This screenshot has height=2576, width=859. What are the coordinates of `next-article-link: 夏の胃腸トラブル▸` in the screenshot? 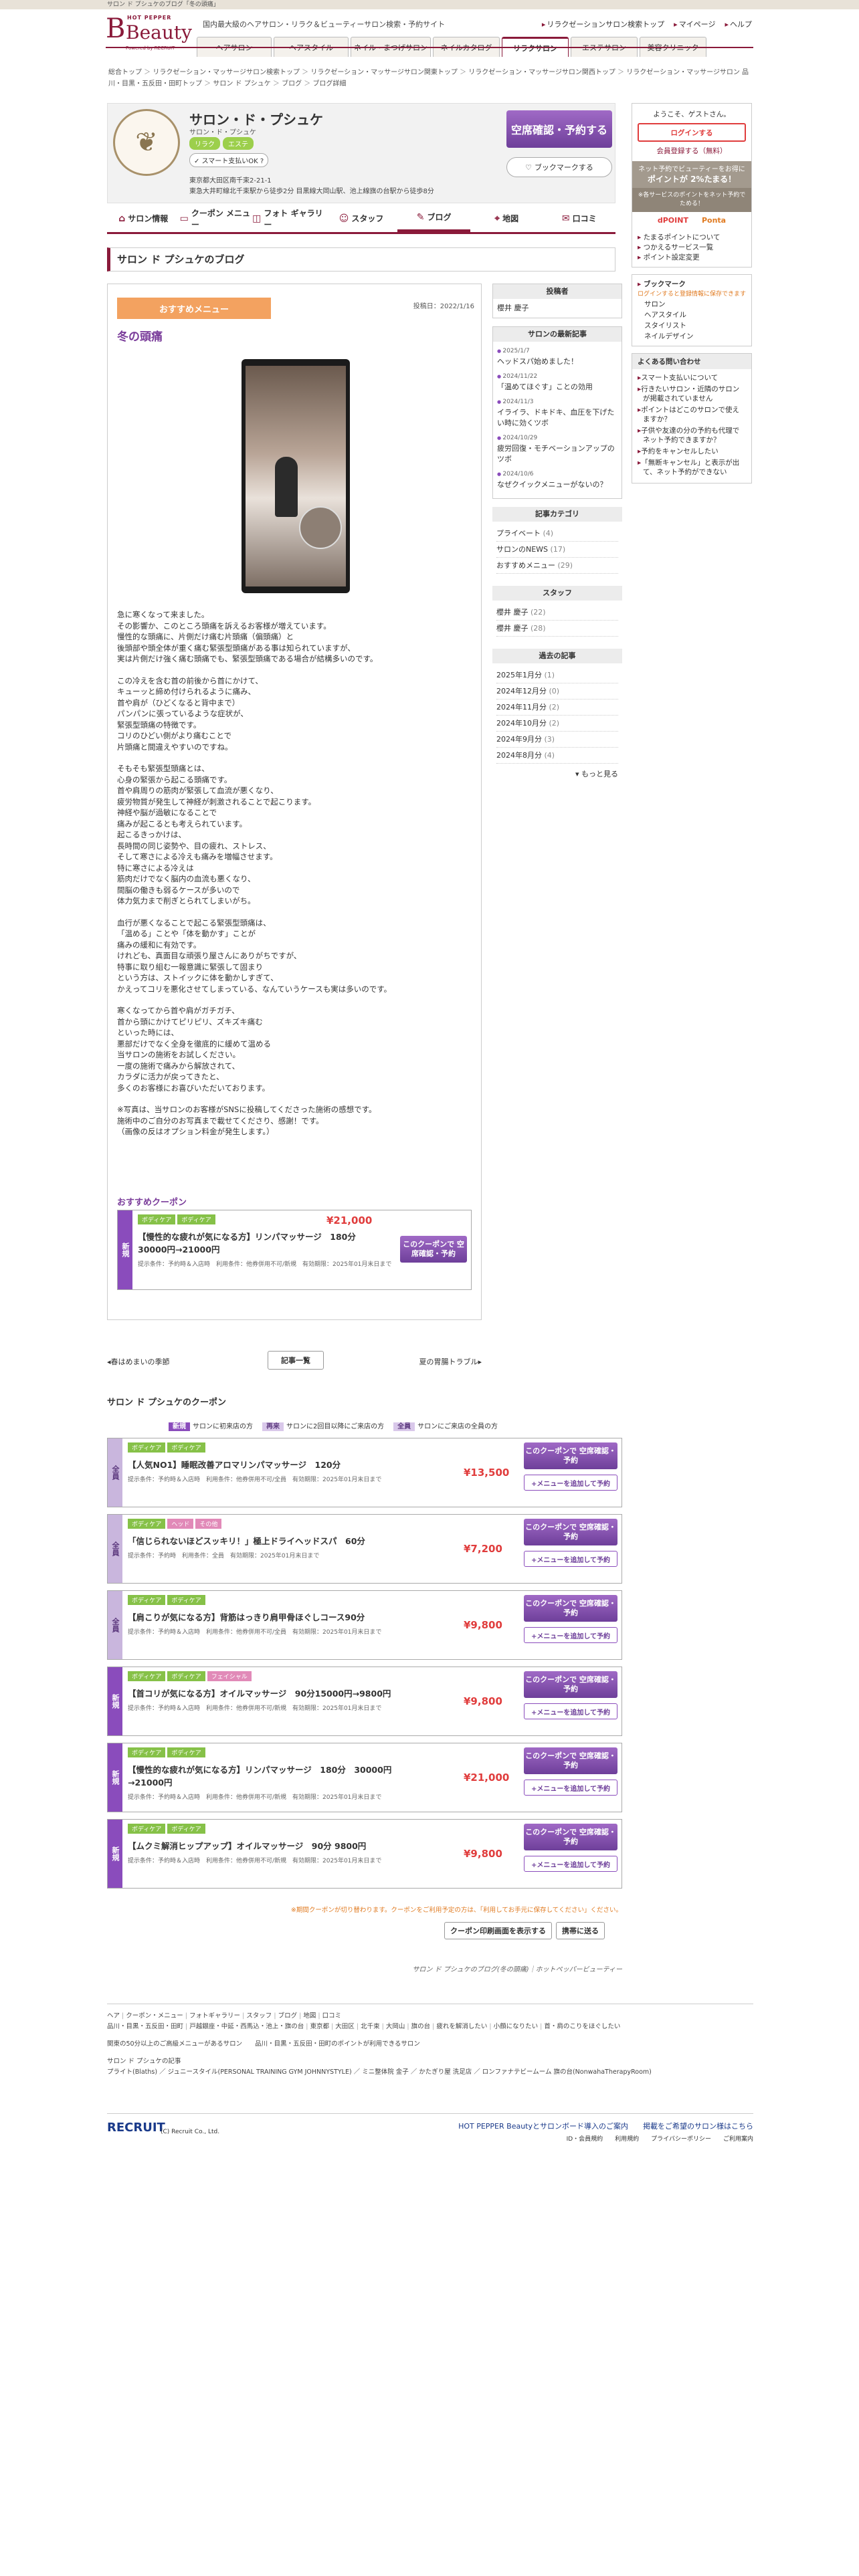 It's located at (450, 1361).